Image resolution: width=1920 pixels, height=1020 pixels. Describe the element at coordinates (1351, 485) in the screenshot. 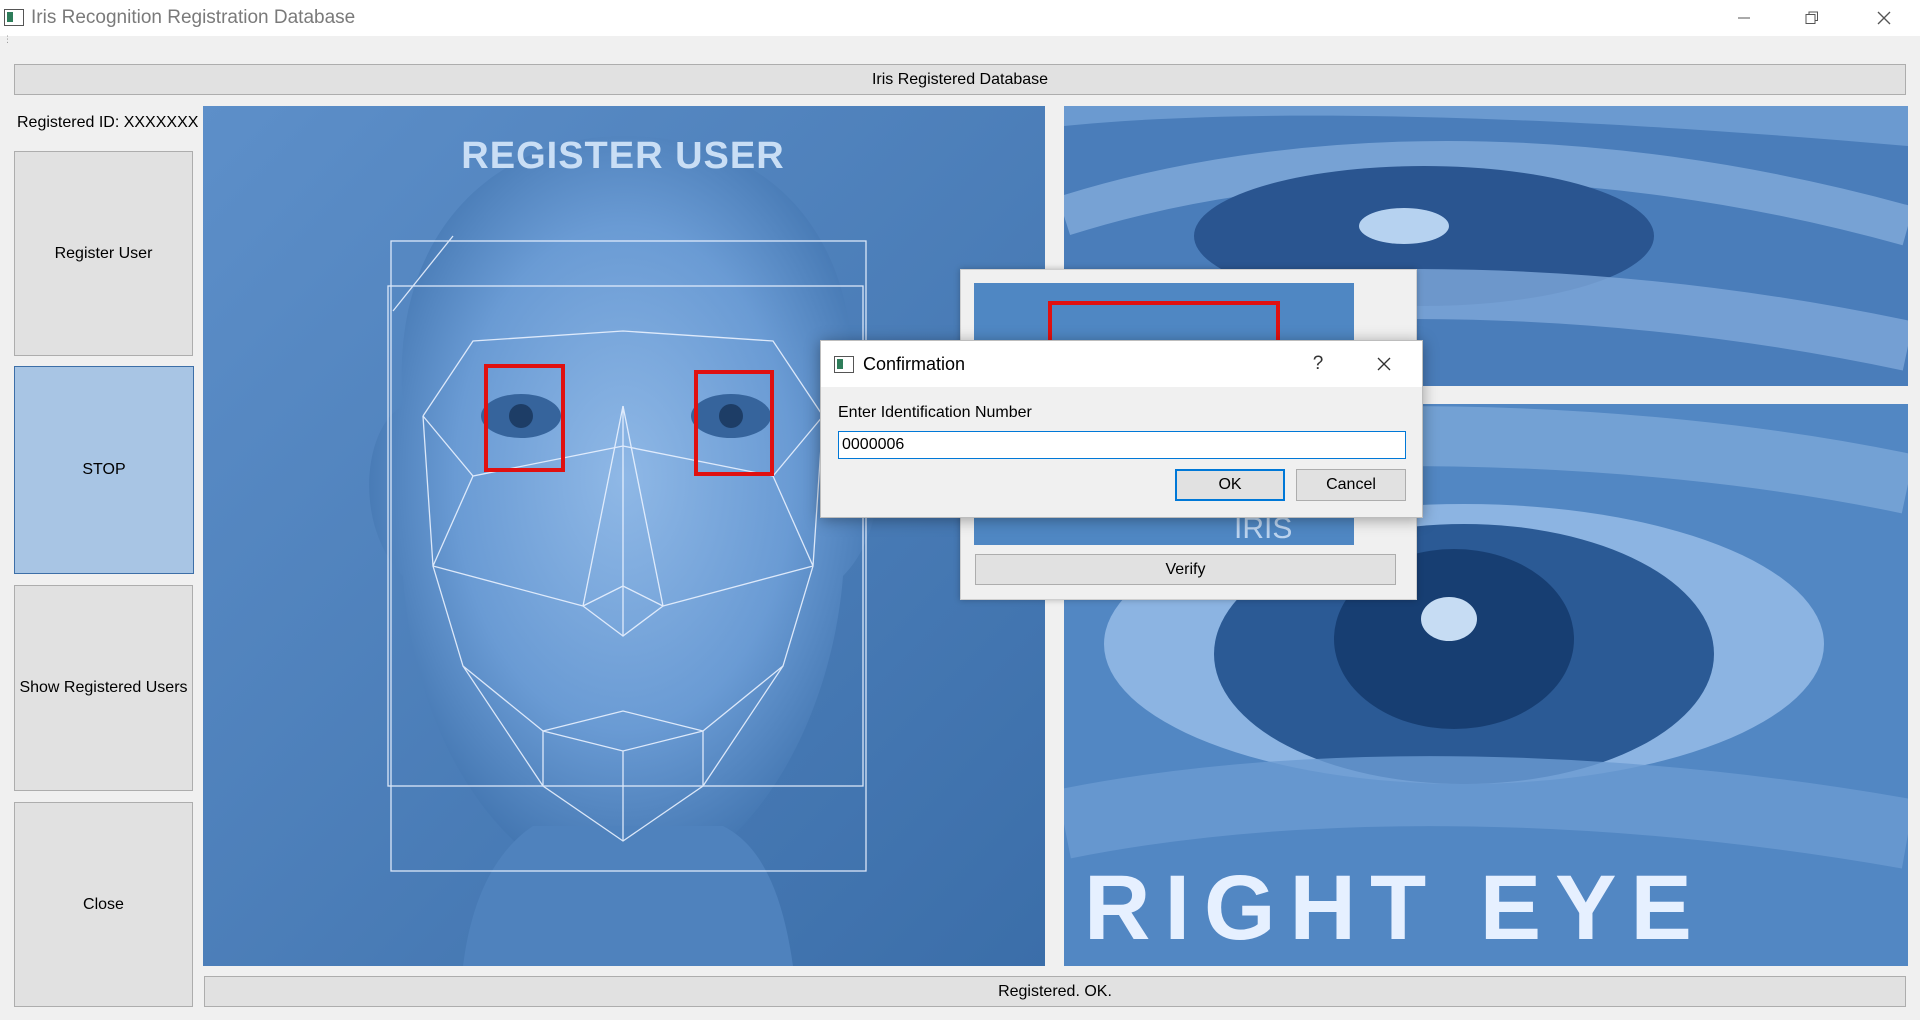

I see `cancel-button: Cancel` at that location.